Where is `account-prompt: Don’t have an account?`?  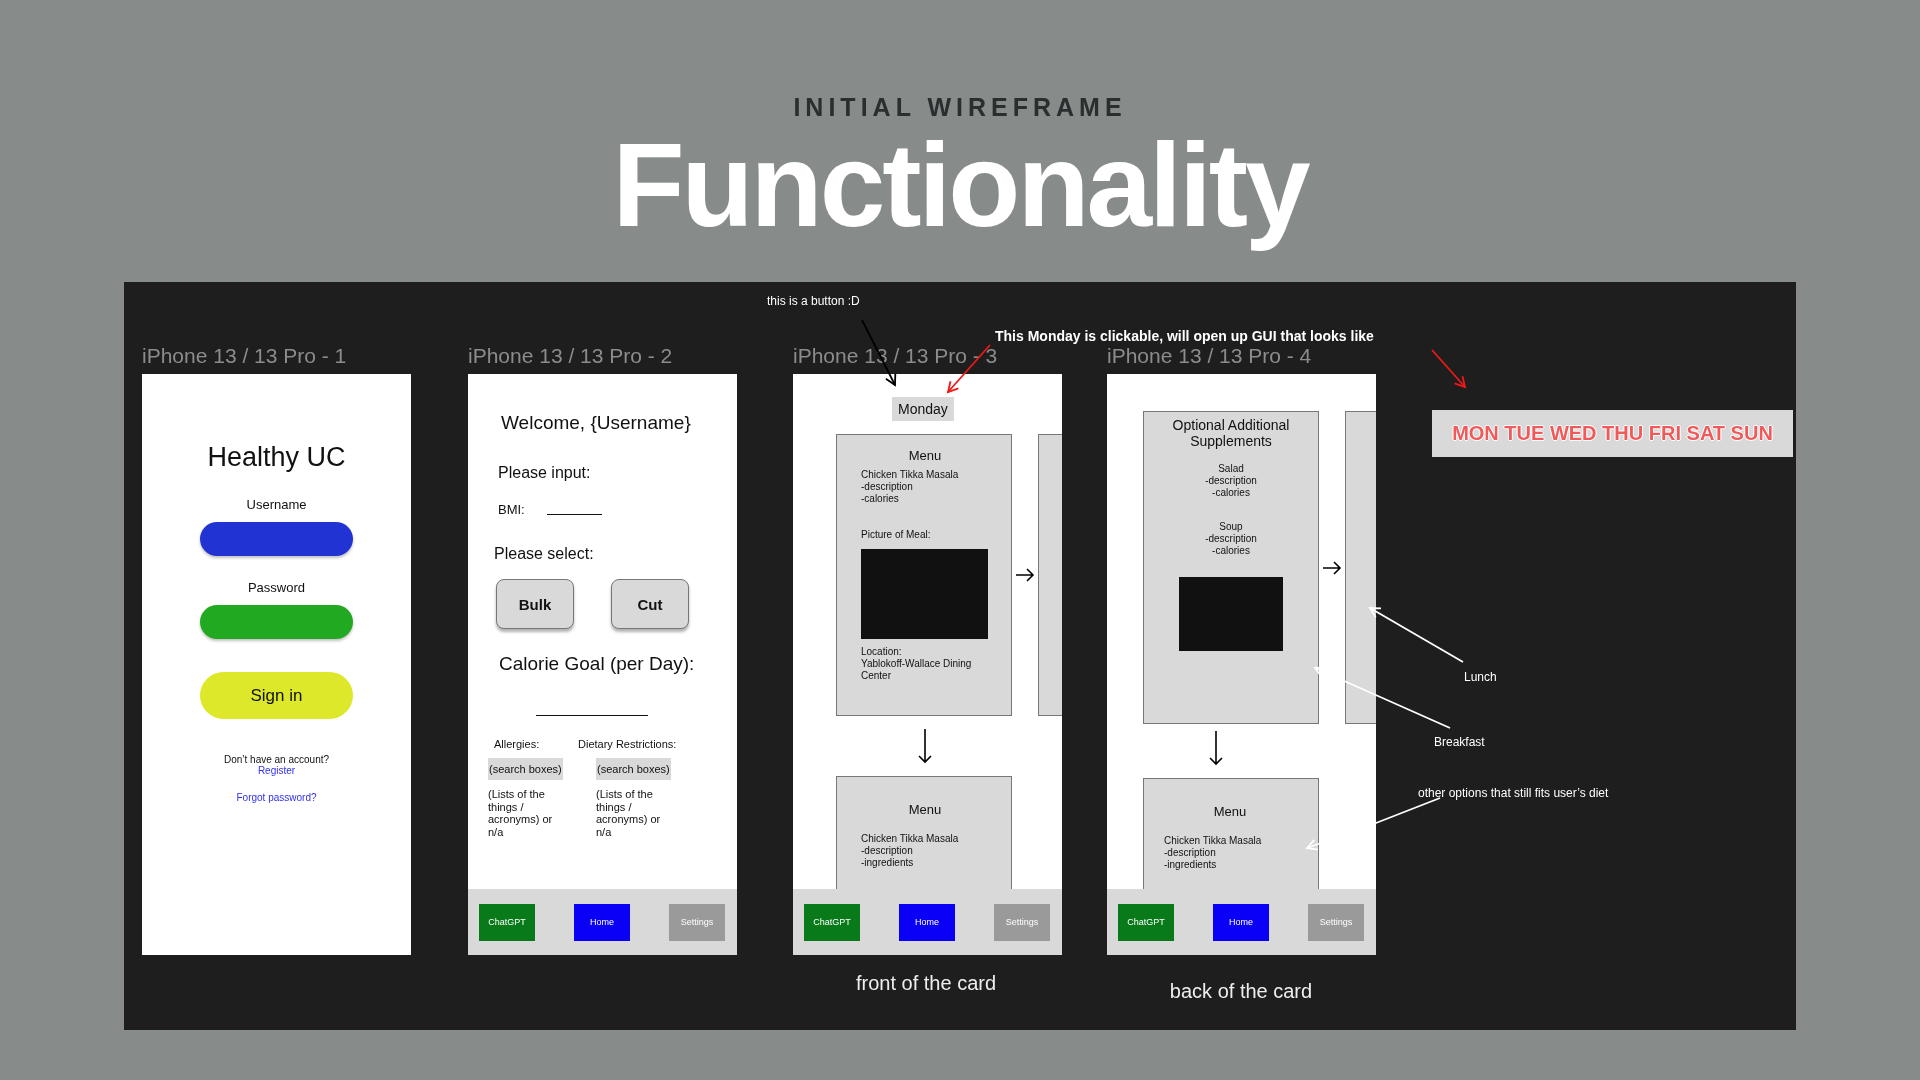 account-prompt: Don’t have an account? is located at coordinates (276, 759).